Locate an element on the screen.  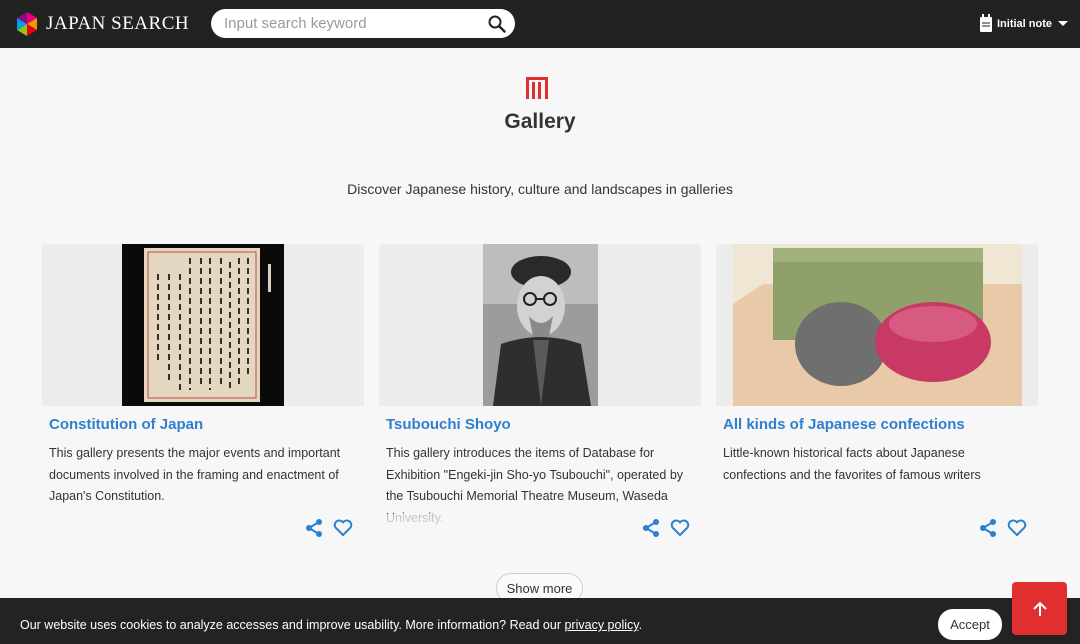
chevron-down-icon is located at coordinates (1063, 23).